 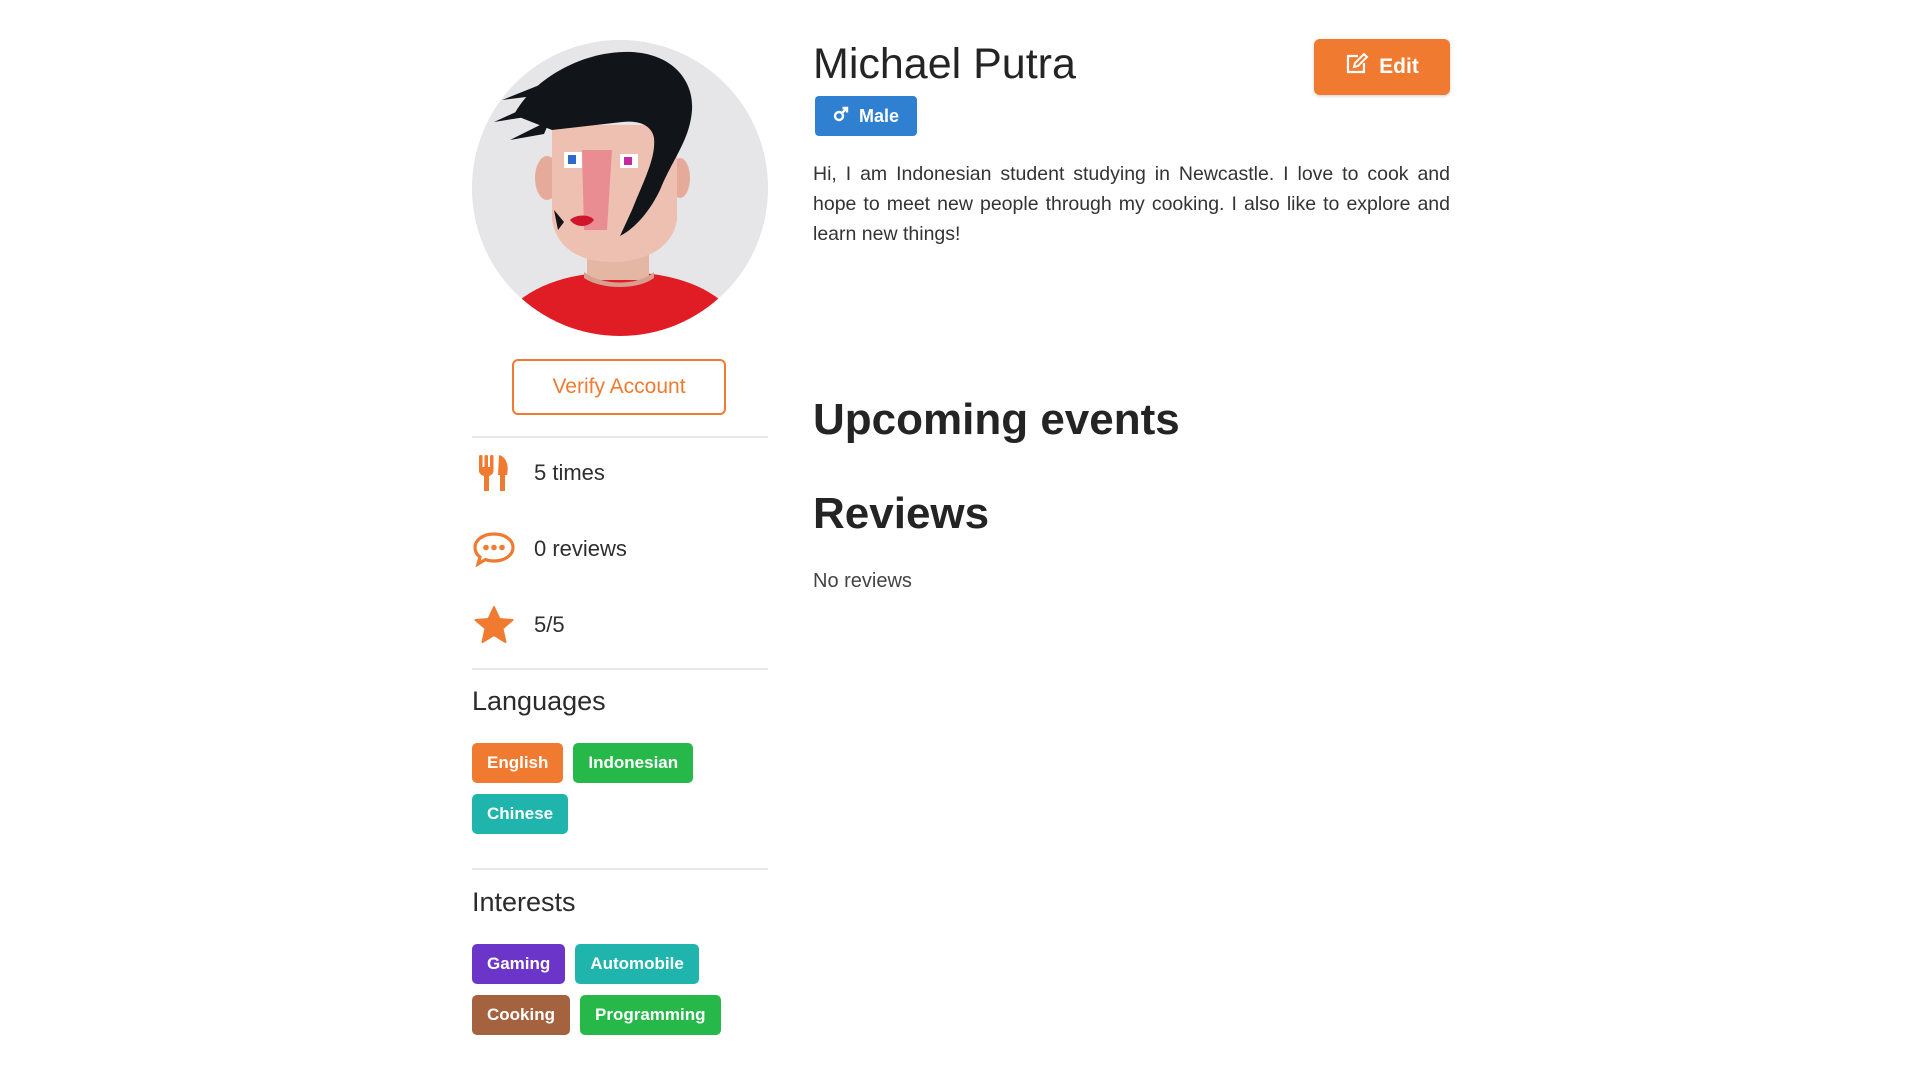 What do you see at coordinates (1399, 66) in the screenshot?
I see `edit-label: Edit` at bounding box center [1399, 66].